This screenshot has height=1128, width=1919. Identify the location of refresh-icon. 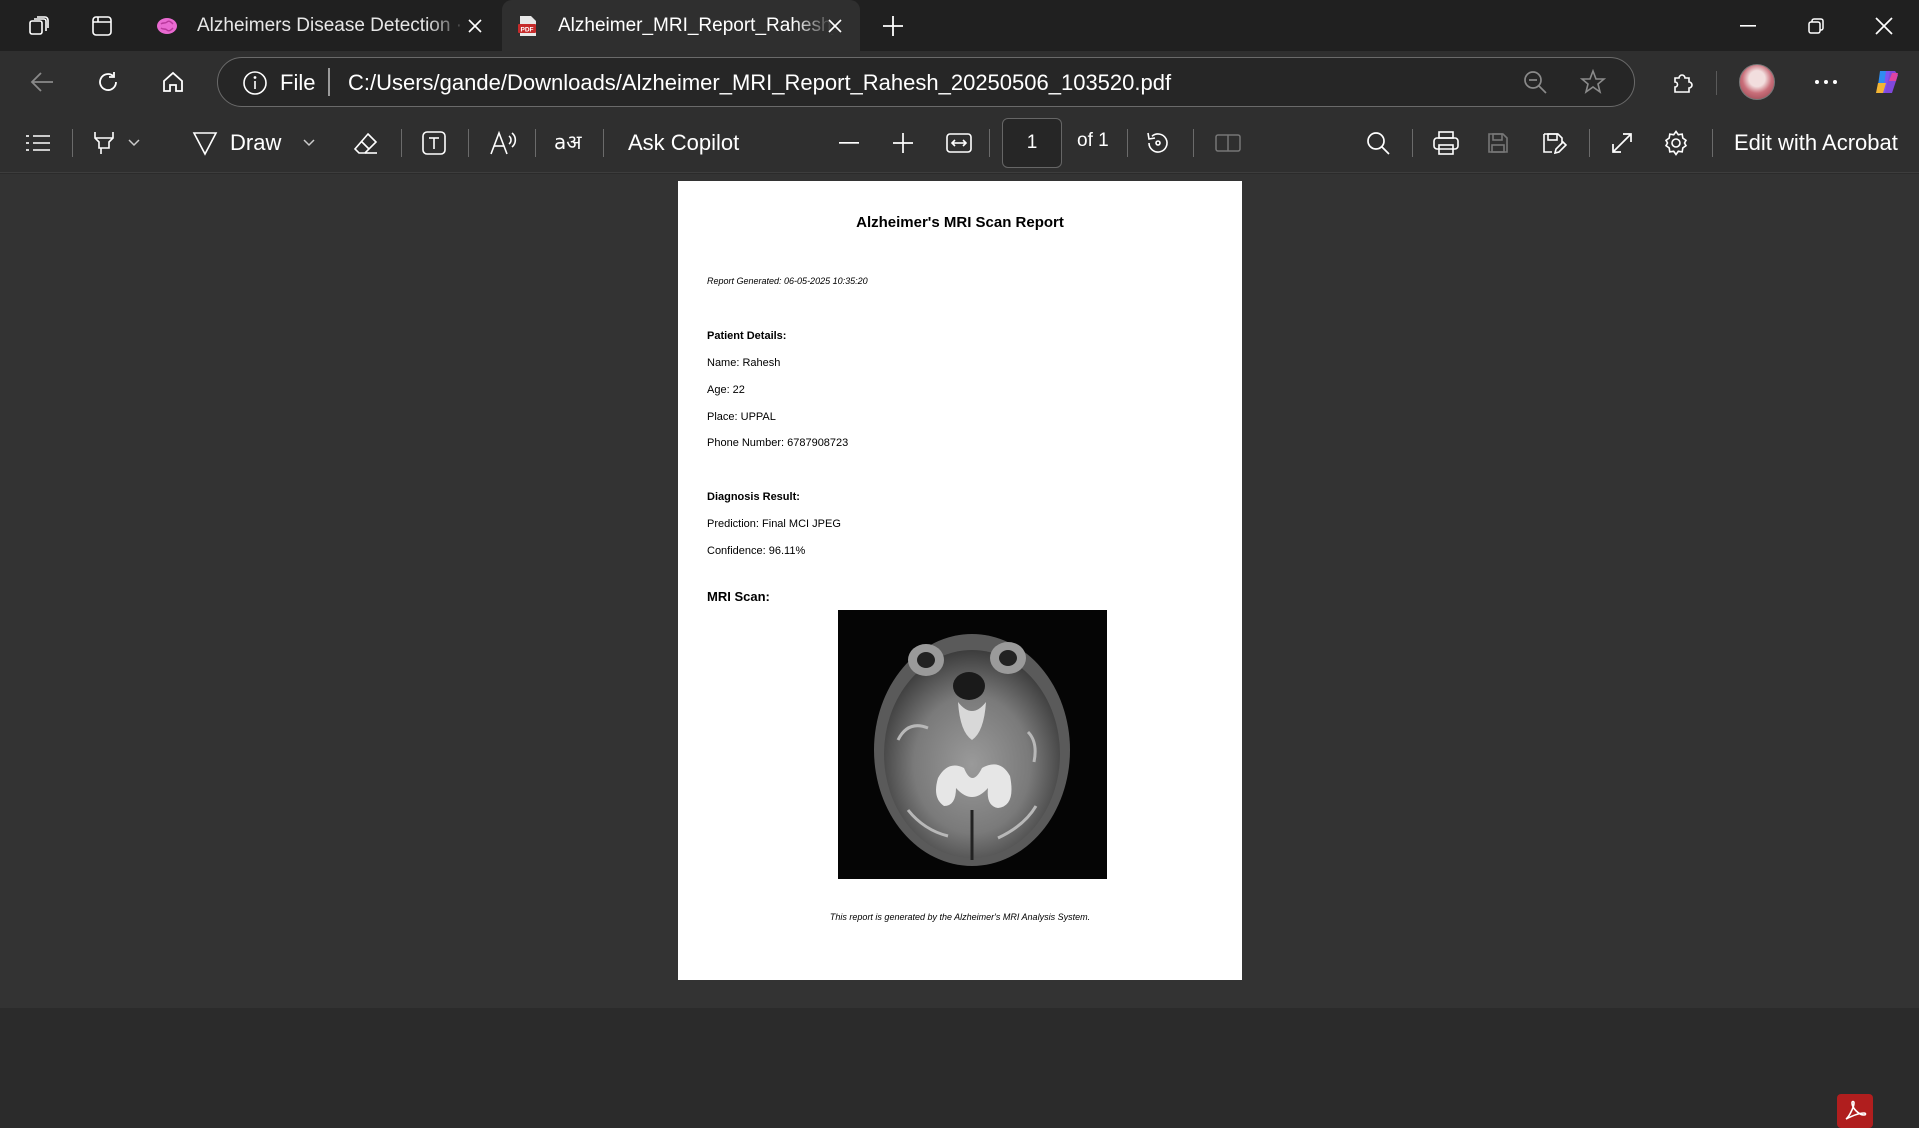
(108, 82).